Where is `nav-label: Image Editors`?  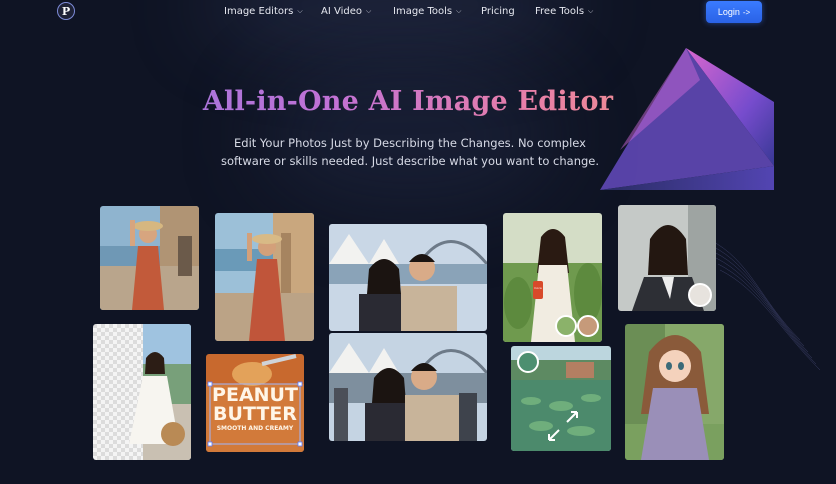 nav-label: Image Editors is located at coordinates (259, 11).